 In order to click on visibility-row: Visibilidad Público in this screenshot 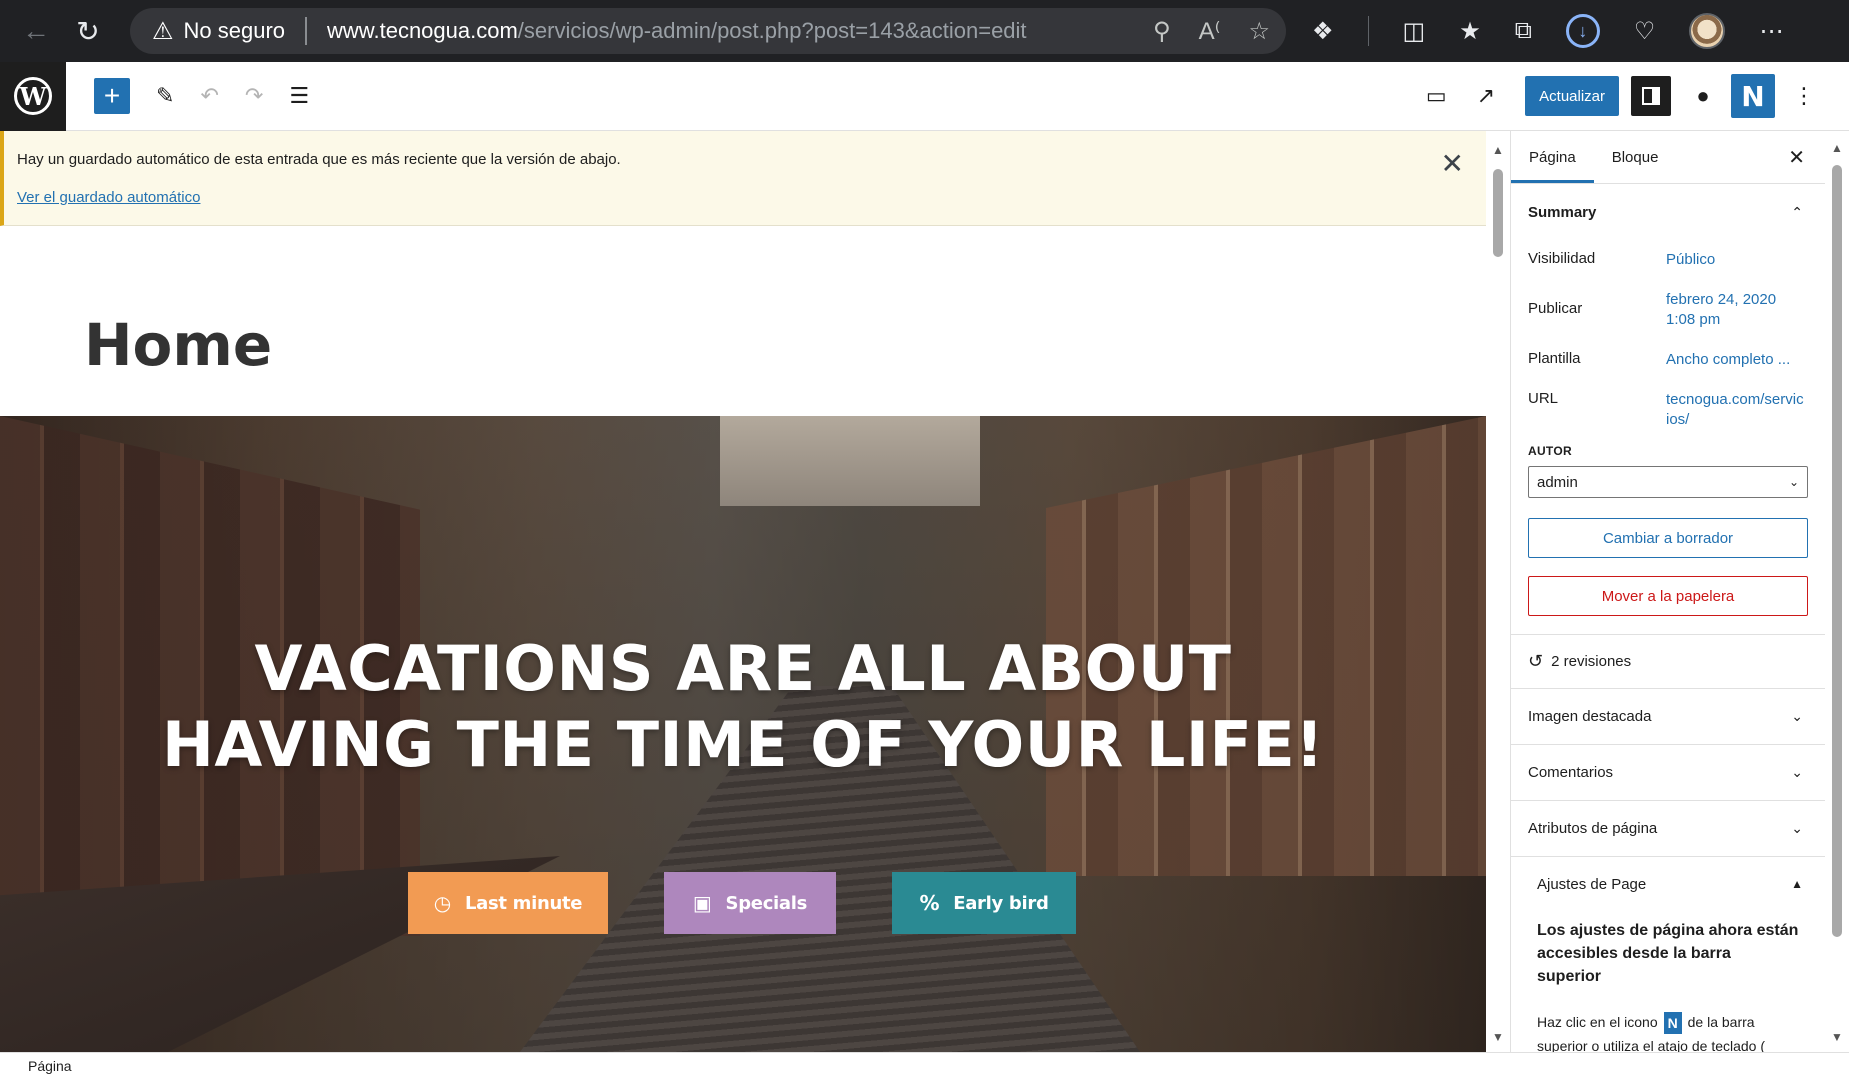, I will do `click(1668, 260)`.